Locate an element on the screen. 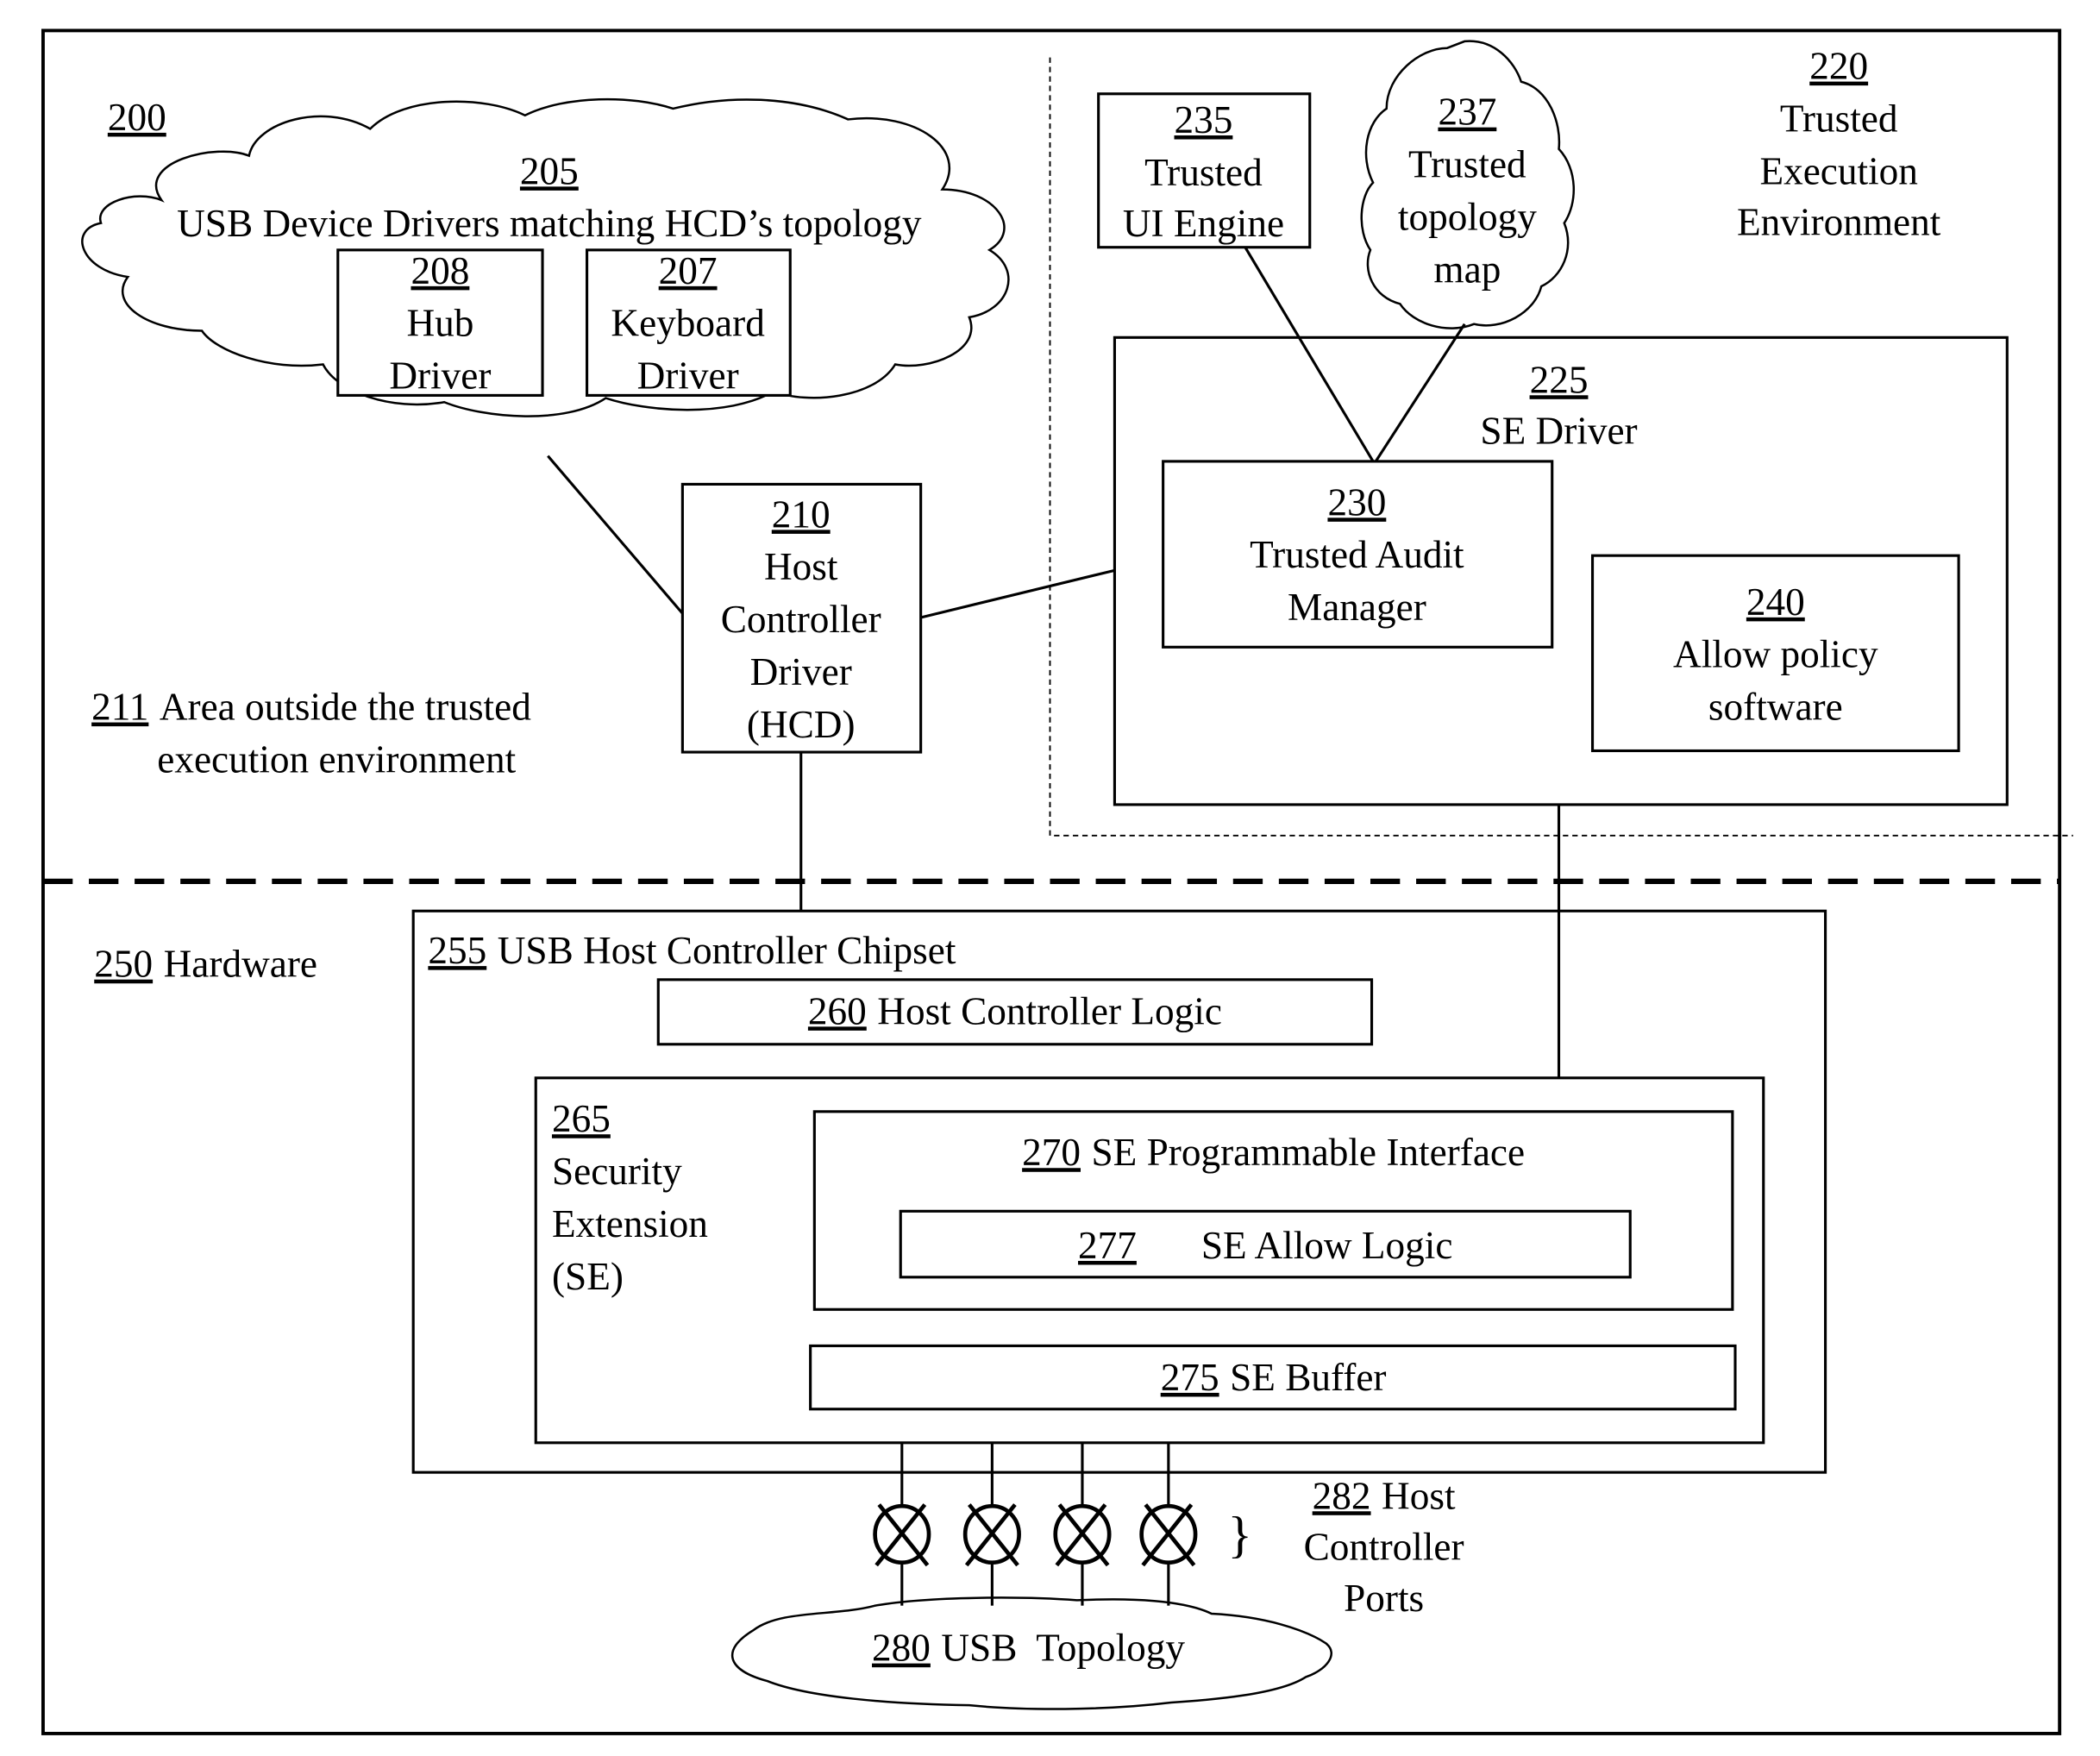  topology-map-line3: map is located at coordinates (1467, 270).